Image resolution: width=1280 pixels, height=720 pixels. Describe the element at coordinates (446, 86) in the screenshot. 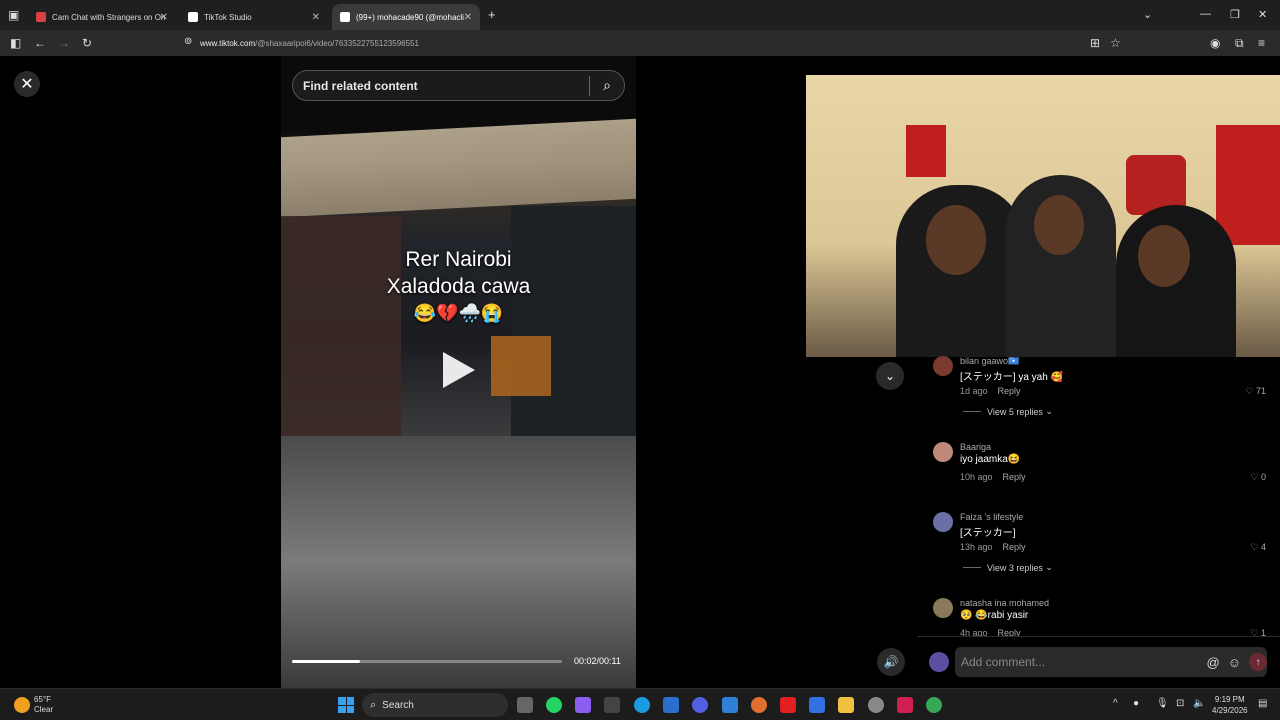

I see `related-search-input: Find related content` at that location.